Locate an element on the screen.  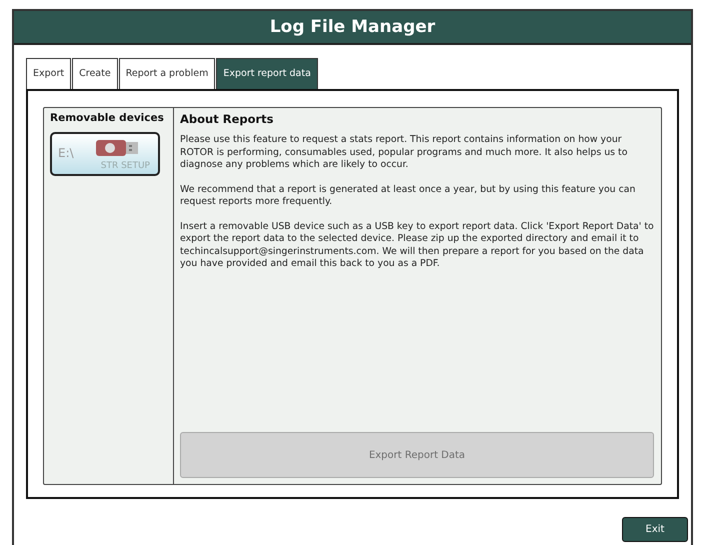
usb-drive-icon is located at coordinates (118, 148).